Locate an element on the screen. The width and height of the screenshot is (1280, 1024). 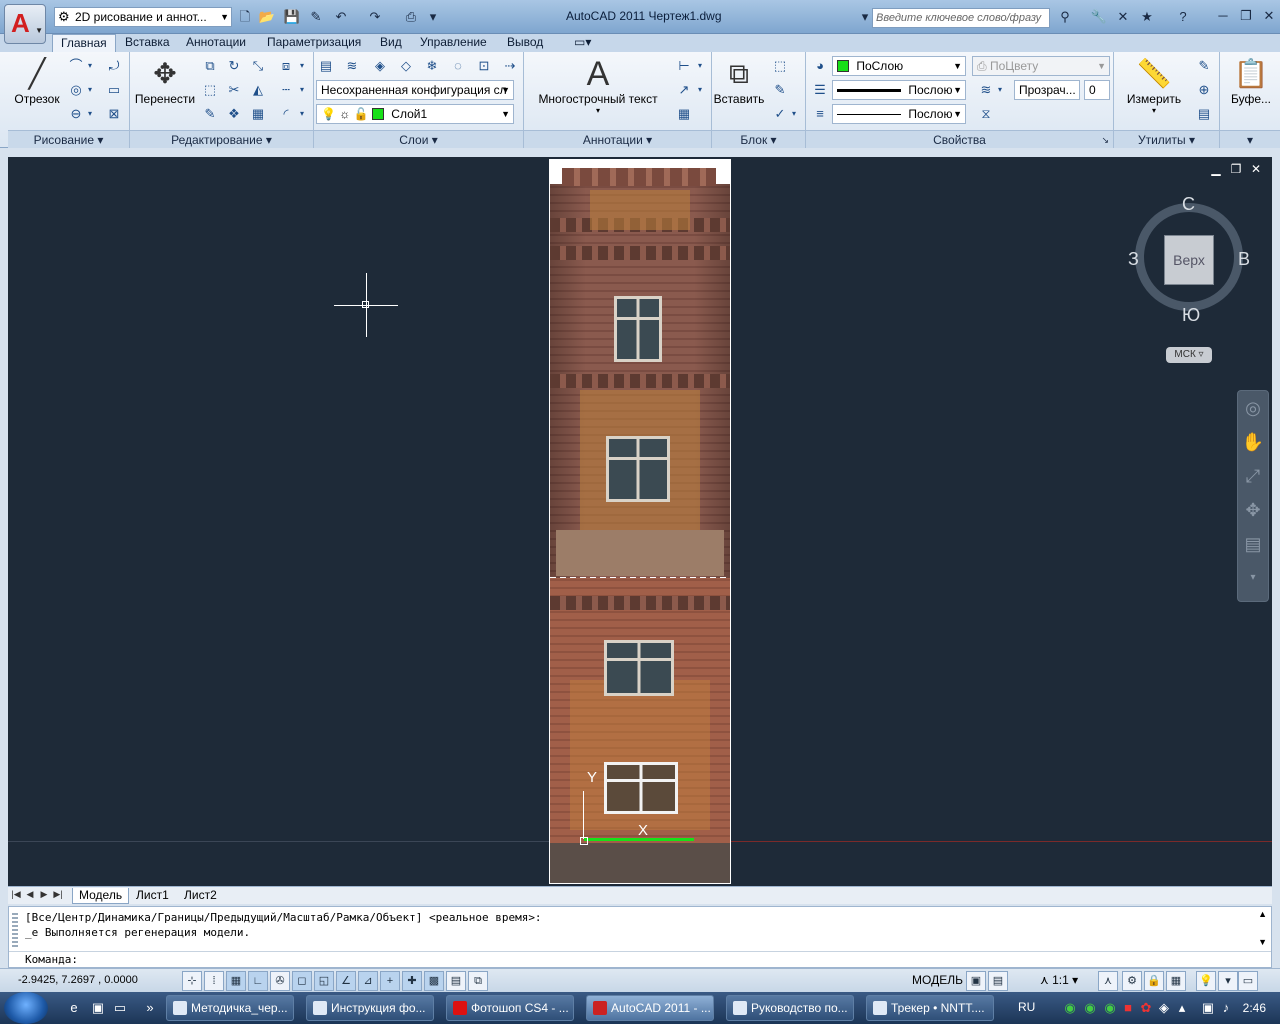
ie-icon: e is located at coordinates (74, 1008).